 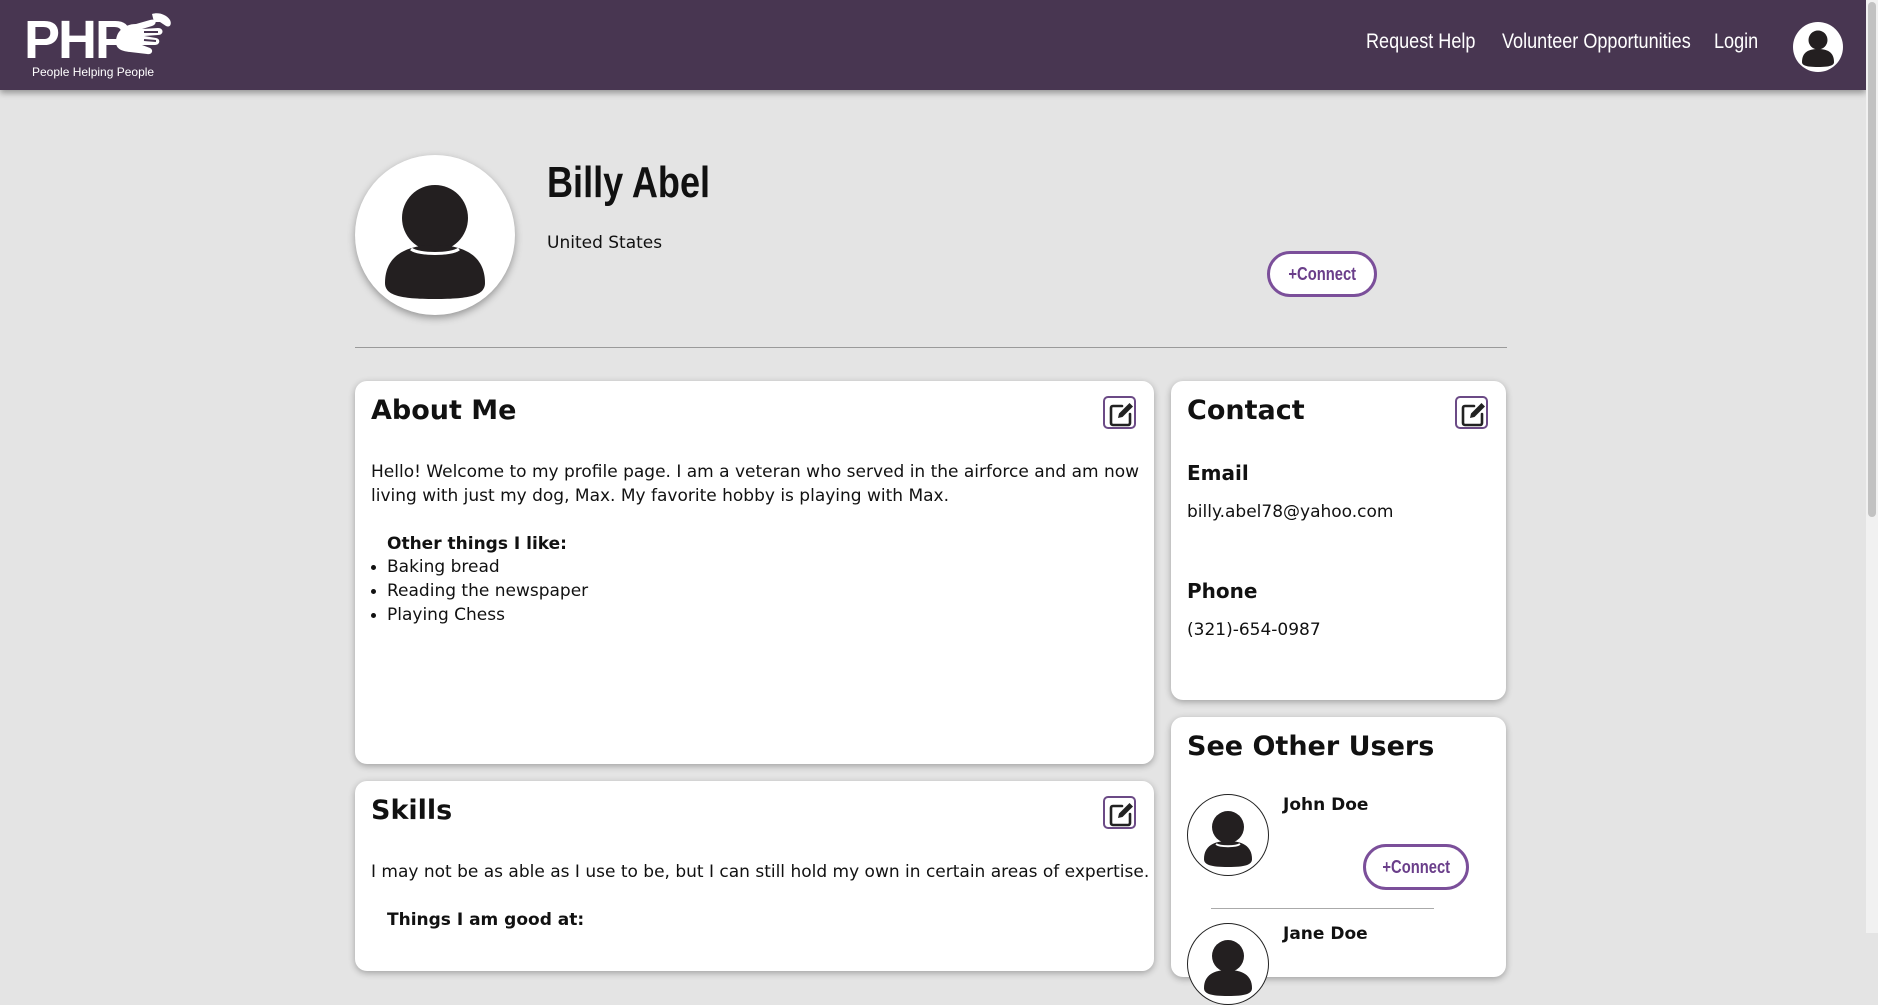 I want to click on email-value: billy.abel78@yahoo.com, so click(x=1290, y=512).